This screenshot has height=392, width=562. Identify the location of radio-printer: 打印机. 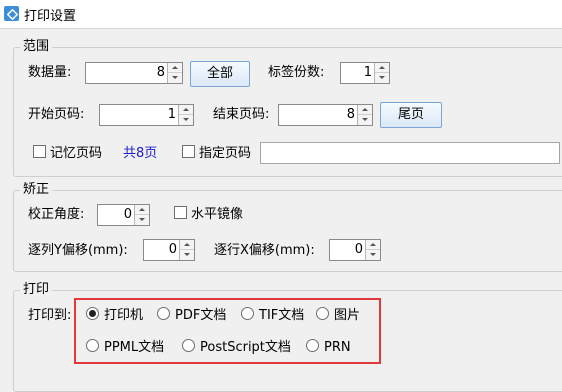
(114, 316).